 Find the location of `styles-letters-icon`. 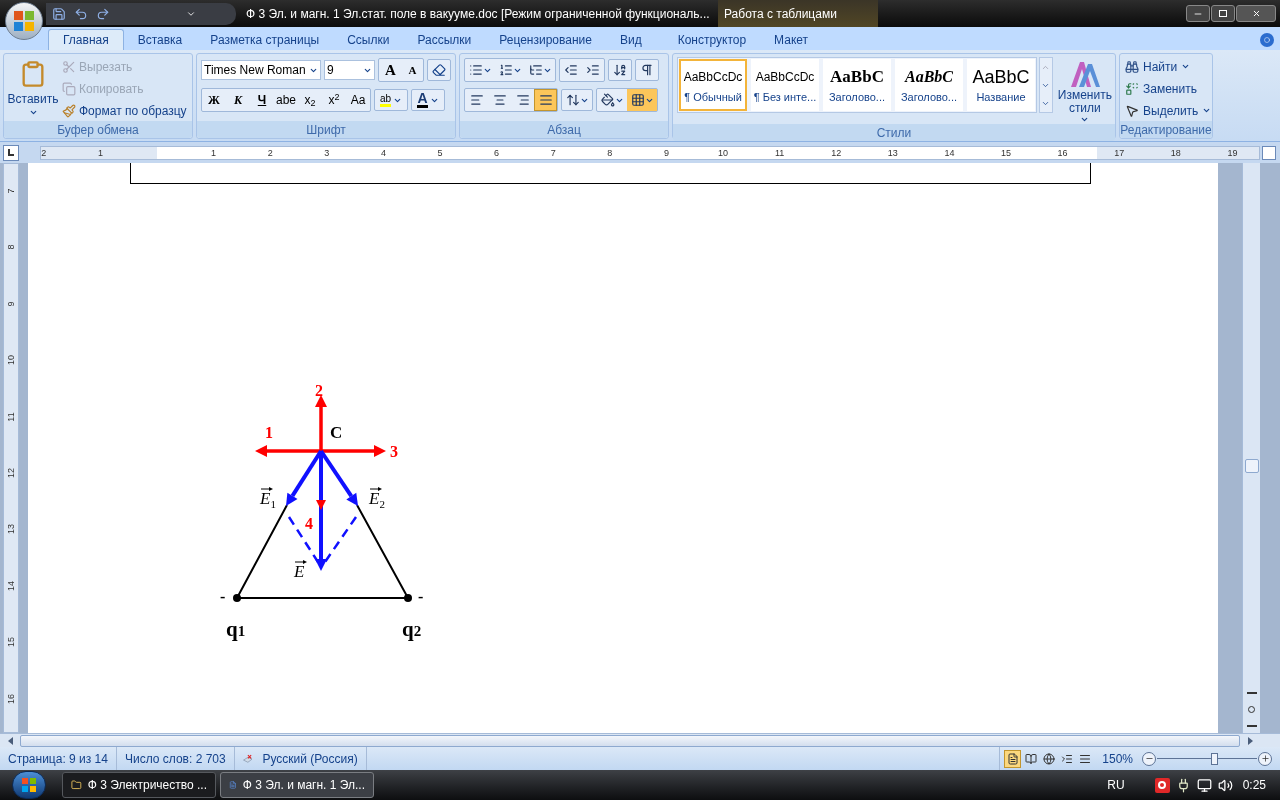

styles-letters-icon is located at coordinates (1084, 74).